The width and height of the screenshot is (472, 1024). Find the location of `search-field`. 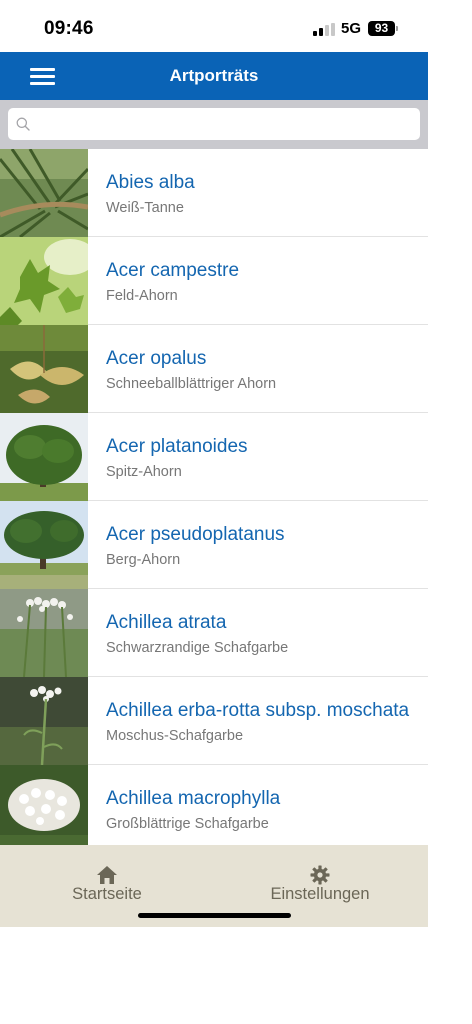

search-field is located at coordinates (214, 124).